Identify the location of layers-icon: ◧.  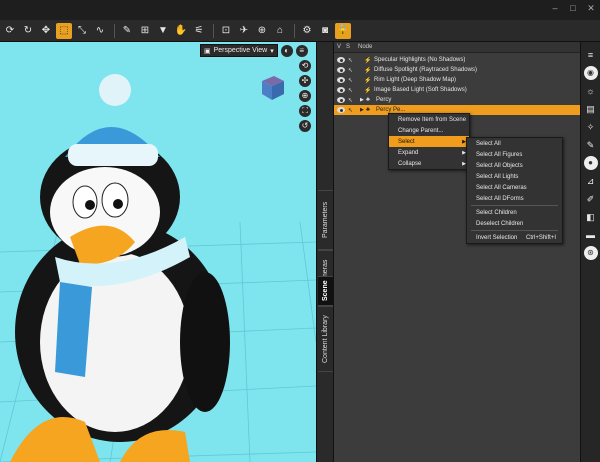
(591, 217).